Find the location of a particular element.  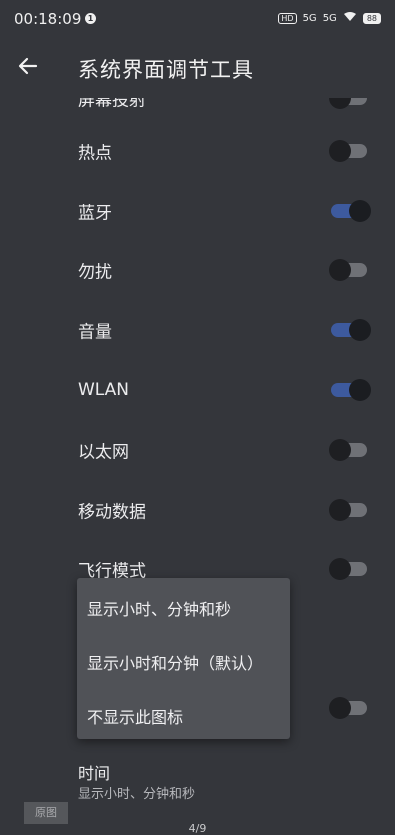

page-indicator: 4/9 is located at coordinates (197, 828).